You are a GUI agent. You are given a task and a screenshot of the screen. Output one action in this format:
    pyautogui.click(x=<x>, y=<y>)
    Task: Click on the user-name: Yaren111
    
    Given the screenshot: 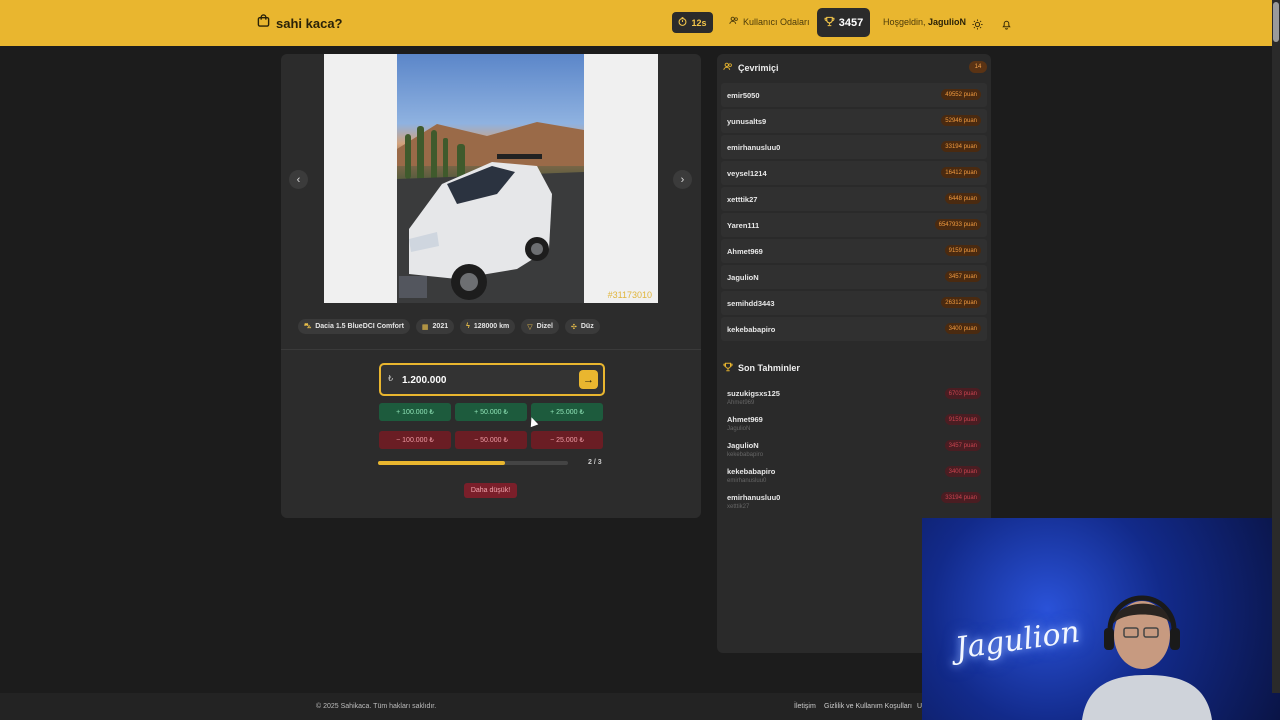 What is the action you would take?
    pyautogui.click(x=743, y=225)
    